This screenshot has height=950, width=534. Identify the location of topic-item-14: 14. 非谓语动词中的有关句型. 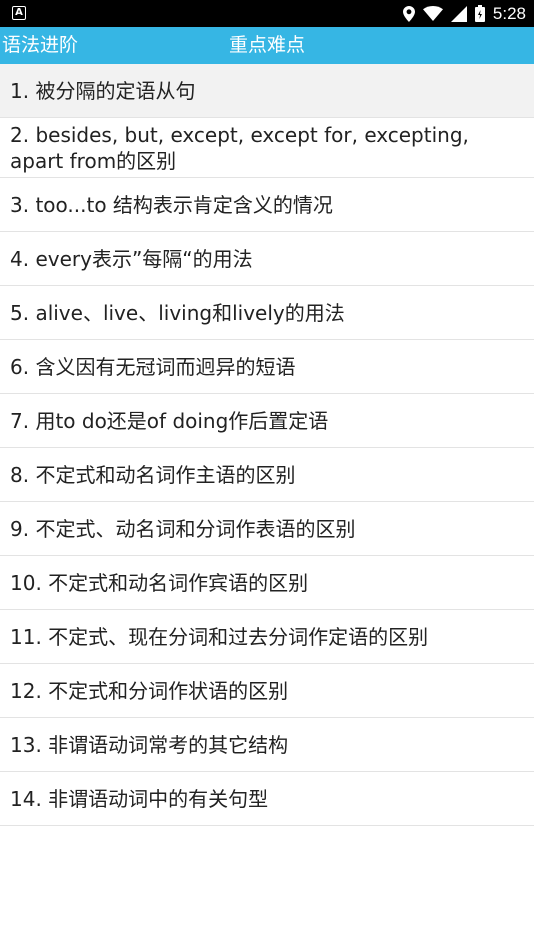
(267, 799).